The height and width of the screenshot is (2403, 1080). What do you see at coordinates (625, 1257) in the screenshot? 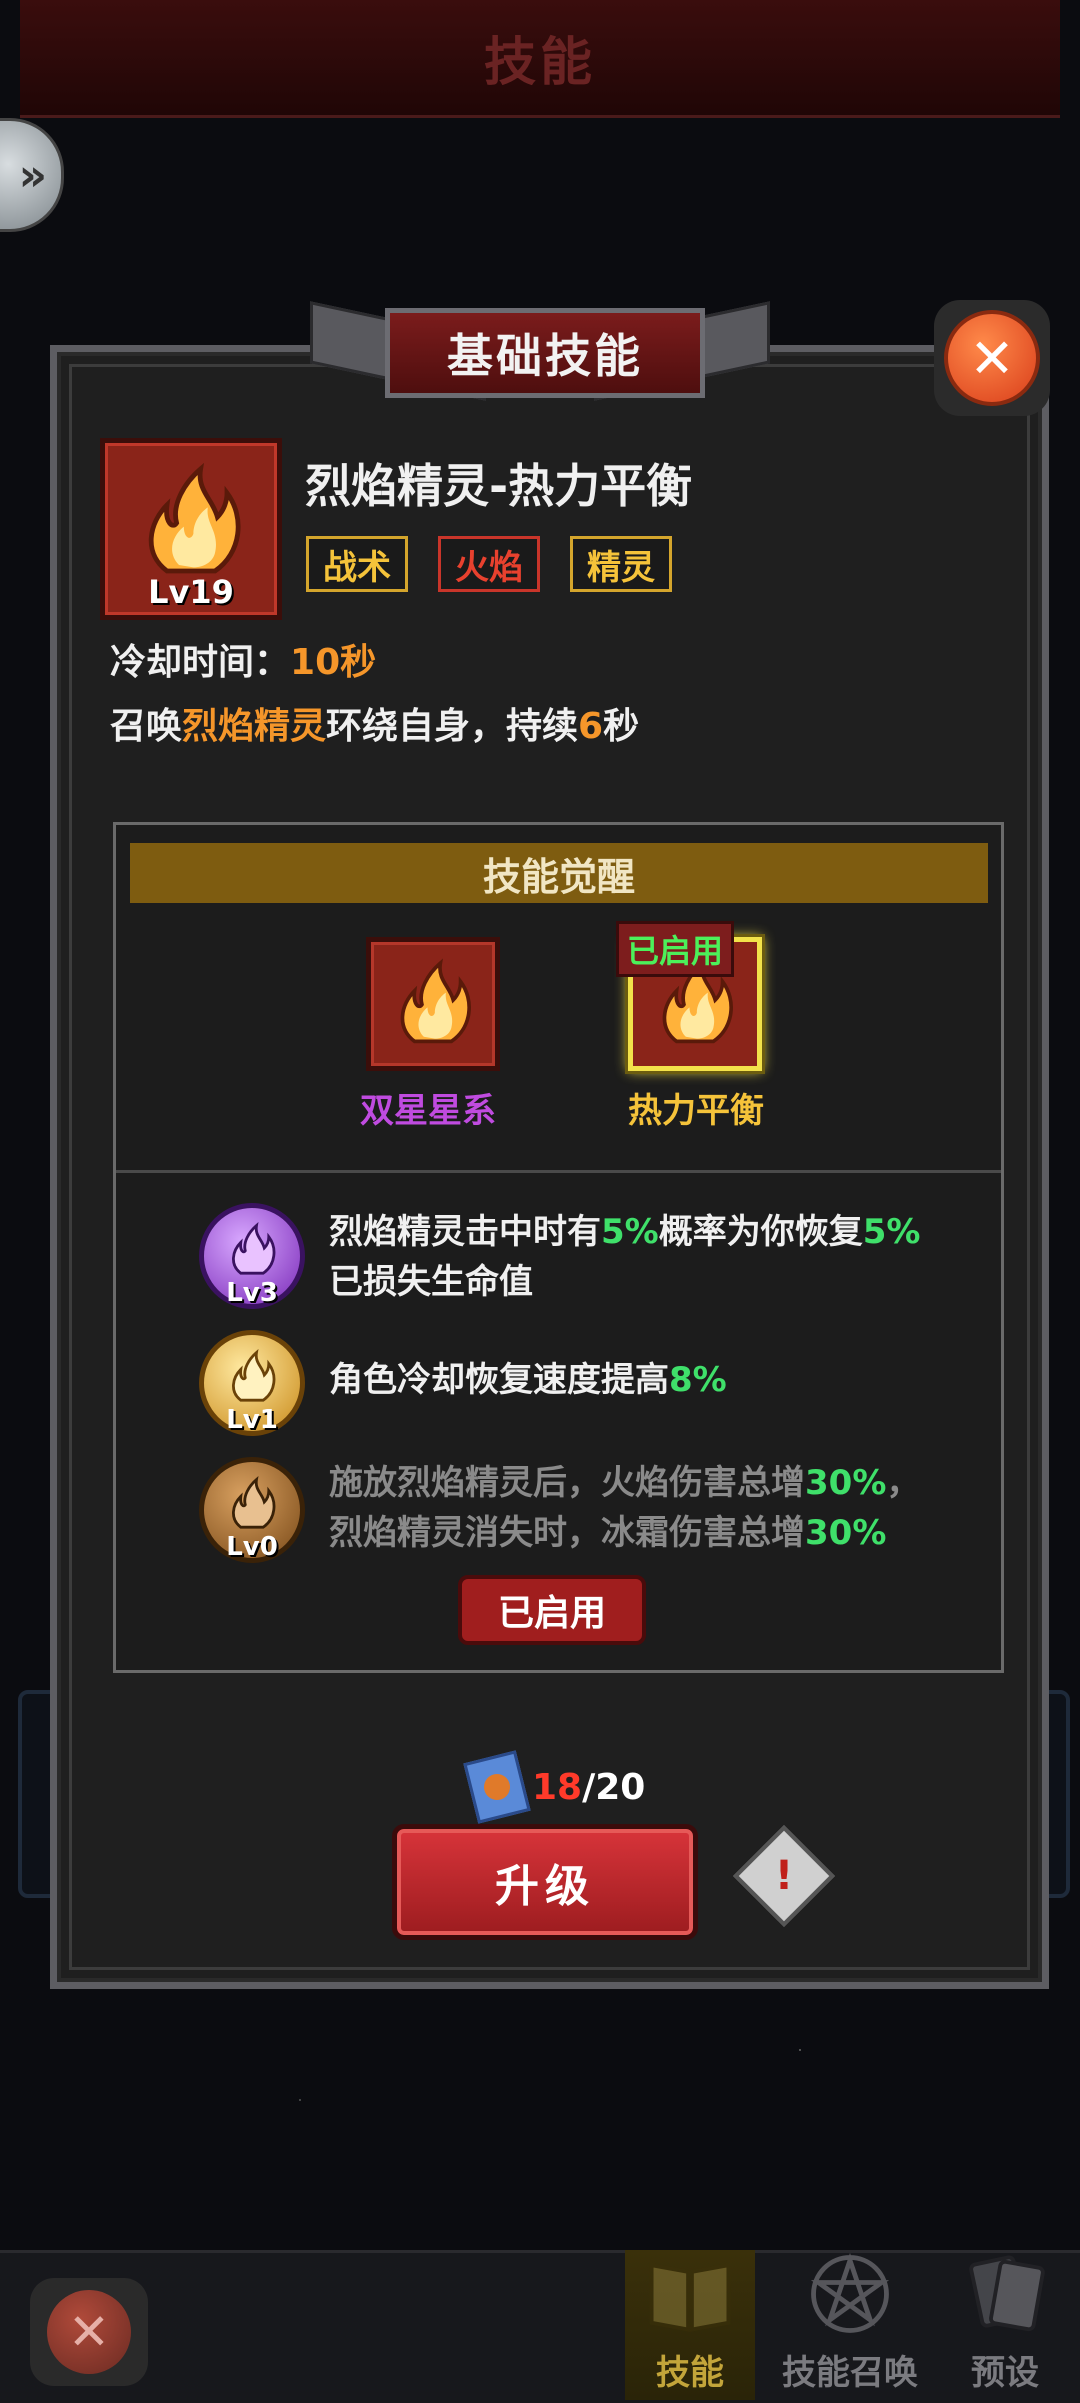
I see `effect-text-1: 烈焰精灵击中时有5%概率为你恢复5% 已损失生命值` at bounding box center [625, 1257].